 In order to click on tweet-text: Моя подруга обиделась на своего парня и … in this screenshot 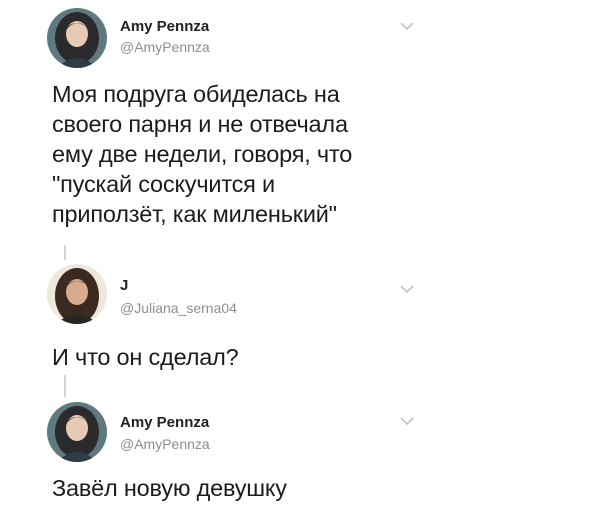, I will do `click(202, 154)`.